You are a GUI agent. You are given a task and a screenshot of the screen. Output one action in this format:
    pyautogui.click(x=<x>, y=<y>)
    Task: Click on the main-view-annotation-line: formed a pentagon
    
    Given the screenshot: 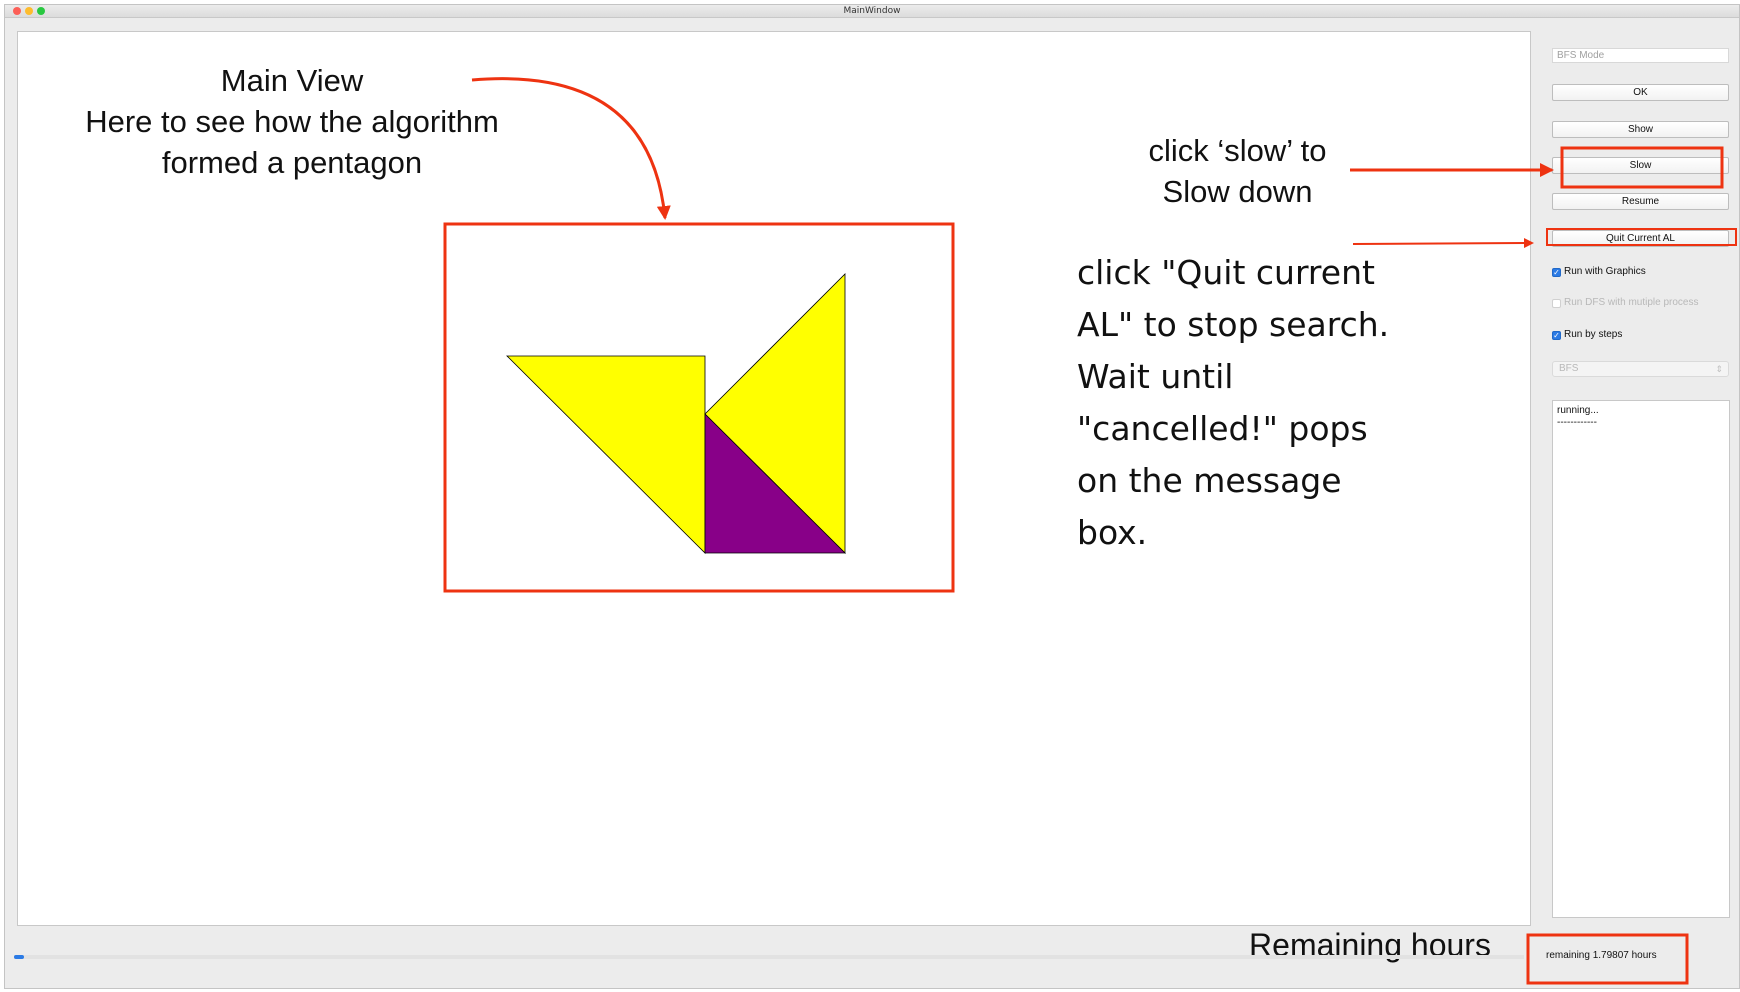 What is the action you would take?
    pyautogui.click(x=292, y=162)
    